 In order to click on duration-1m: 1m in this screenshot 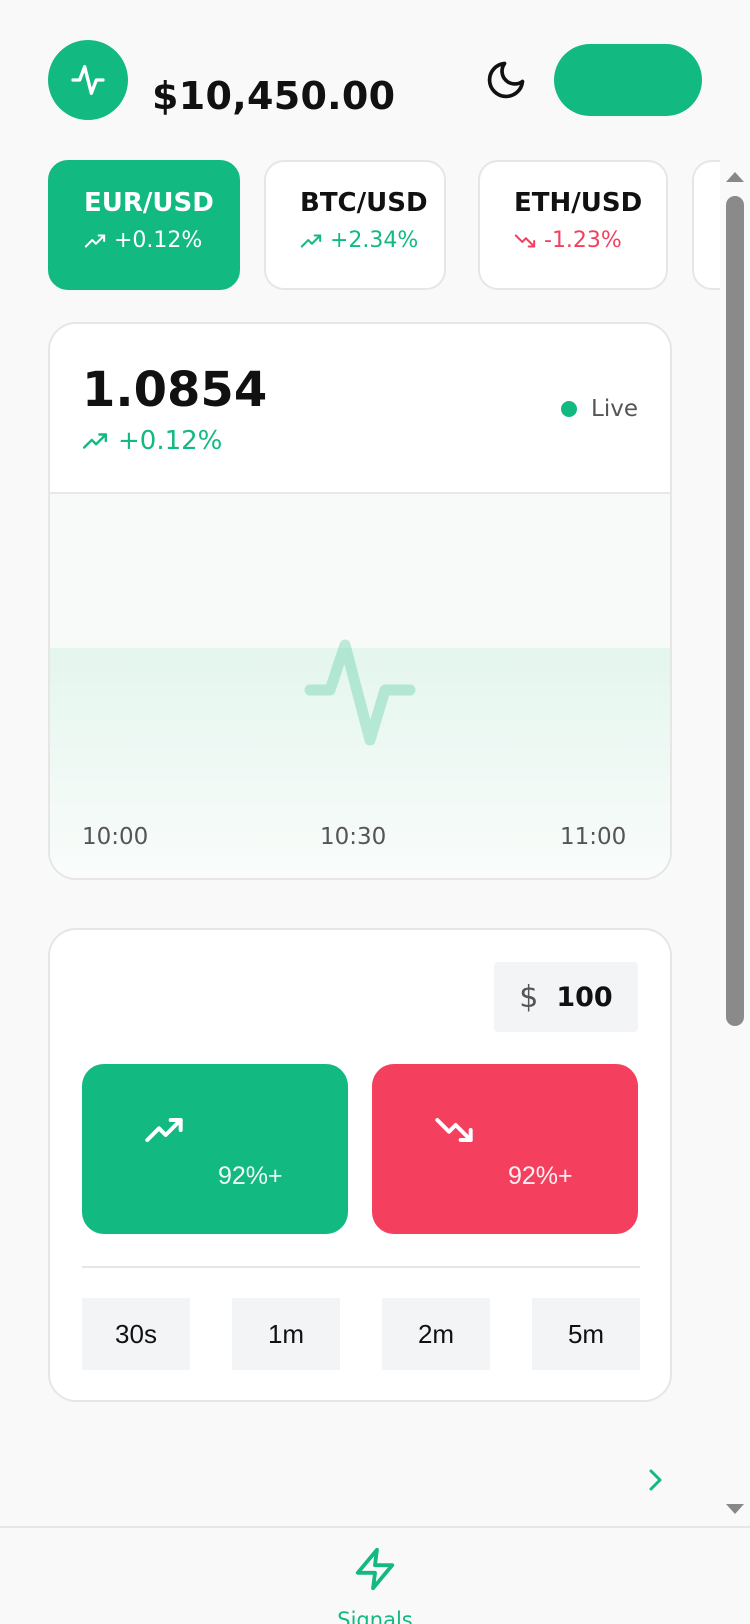, I will do `click(286, 1334)`.